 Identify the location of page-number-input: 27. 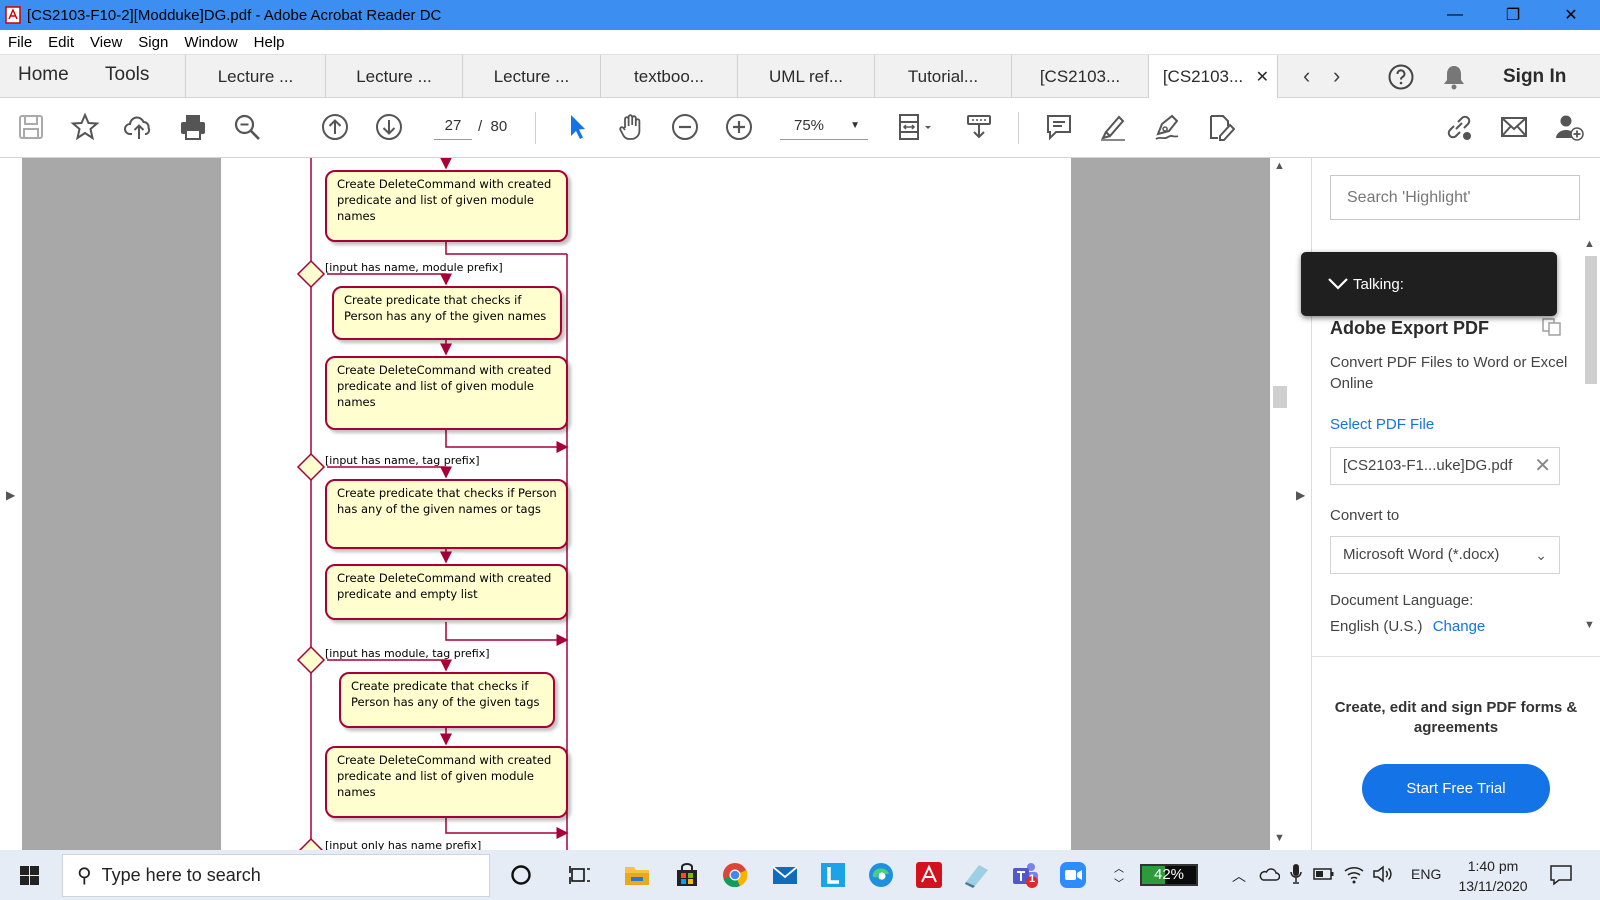
(453, 126).